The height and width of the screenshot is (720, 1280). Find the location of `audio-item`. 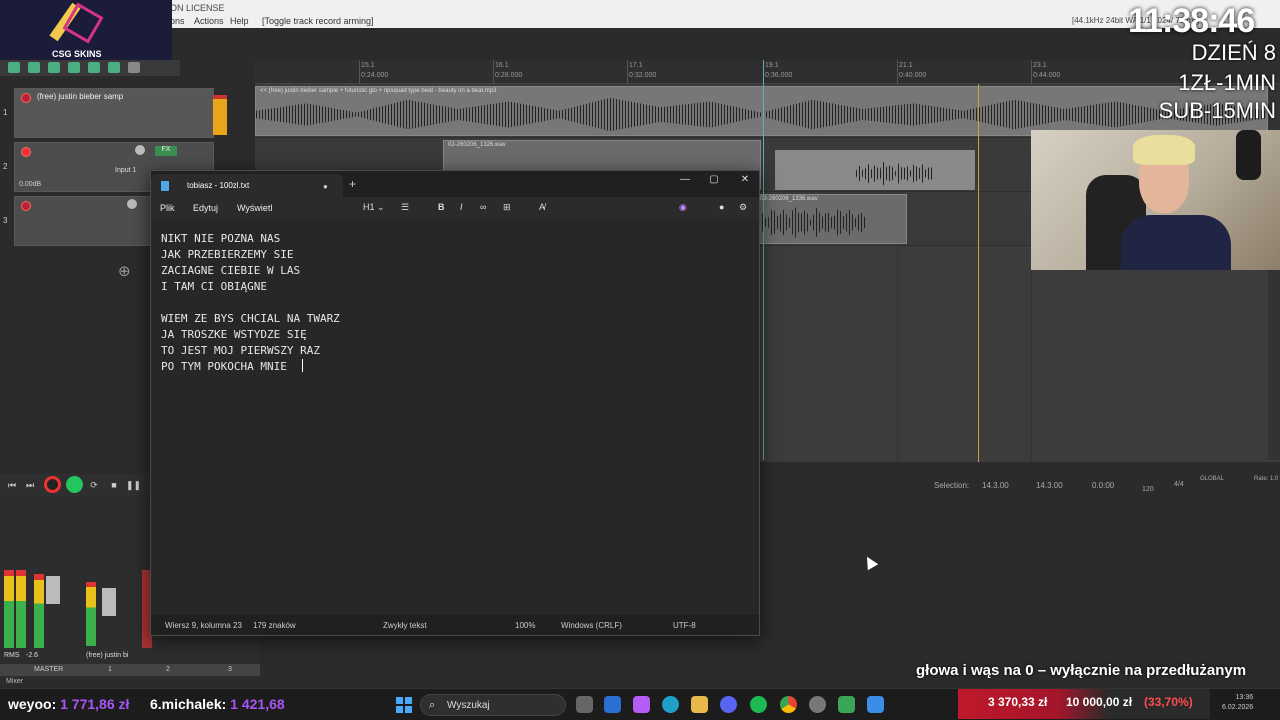

audio-item is located at coordinates (875, 170).